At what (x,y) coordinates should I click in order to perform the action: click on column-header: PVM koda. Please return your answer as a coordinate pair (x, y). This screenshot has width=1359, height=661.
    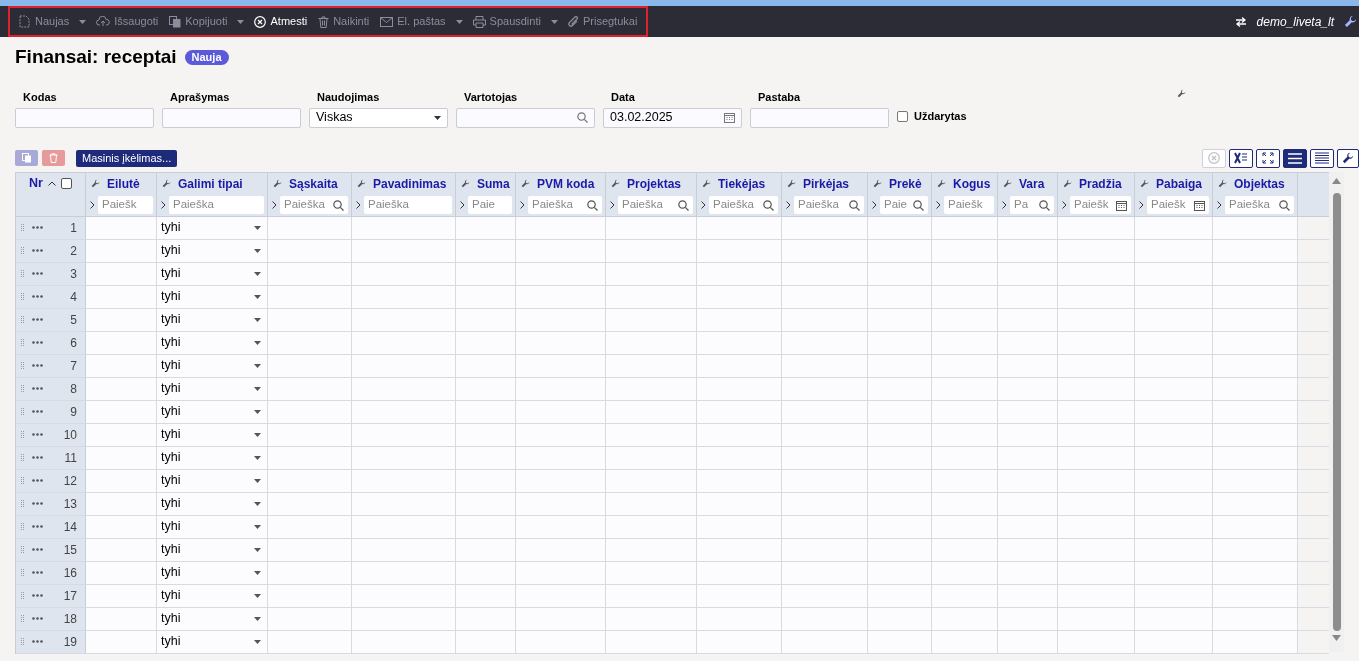
    Looking at the image, I should click on (566, 183).